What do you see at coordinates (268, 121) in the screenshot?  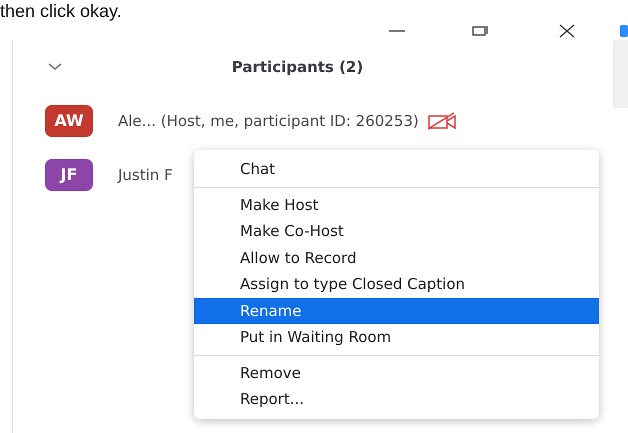 I see `participant-name: Ale... (Host, me, participant ID: 260253)` at bounding box center [268, 121].